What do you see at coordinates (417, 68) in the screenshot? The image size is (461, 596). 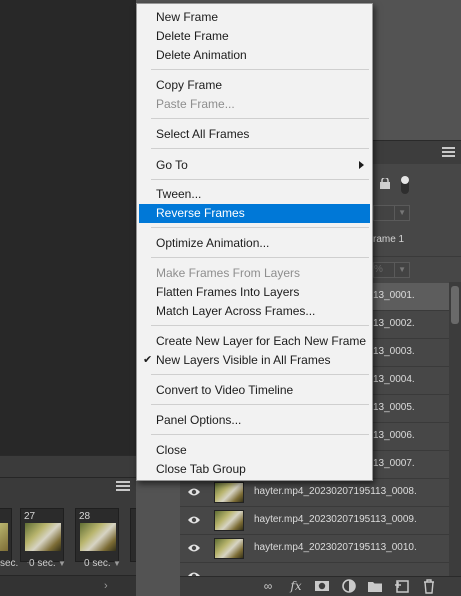 I see `upper-right-panel` at bounding box center [417, 68].